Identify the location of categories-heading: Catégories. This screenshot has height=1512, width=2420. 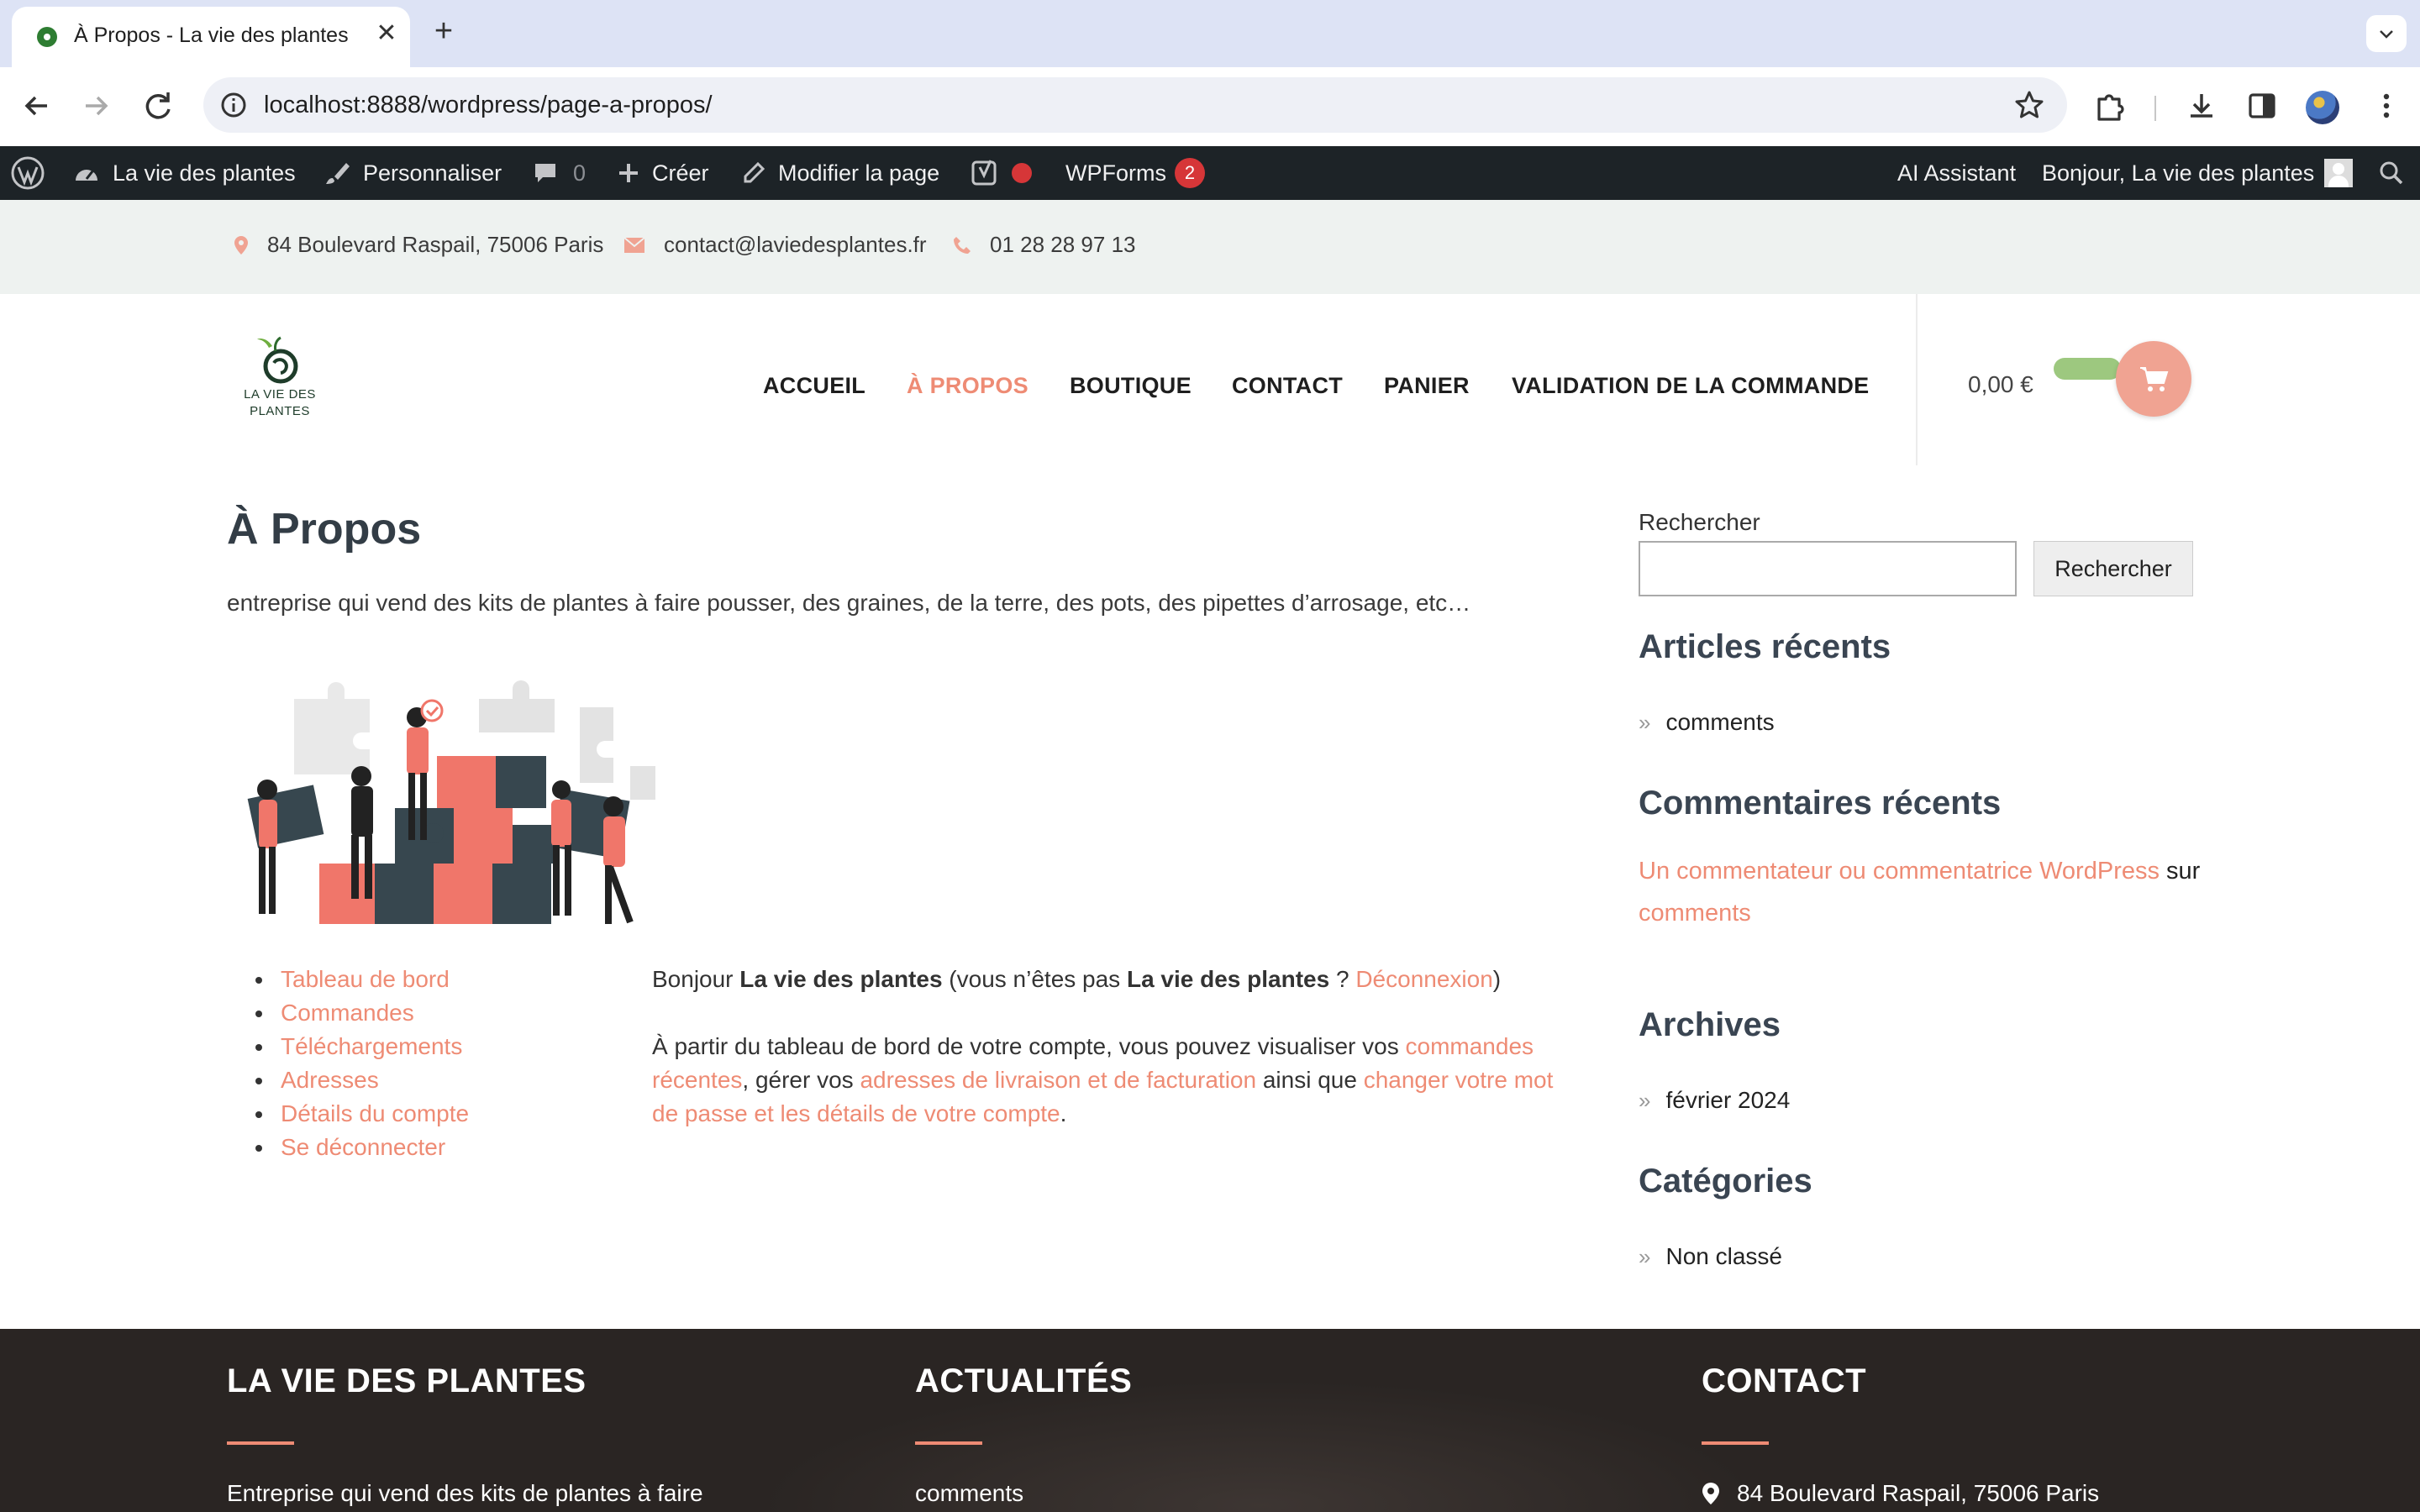
(1726, 1181).